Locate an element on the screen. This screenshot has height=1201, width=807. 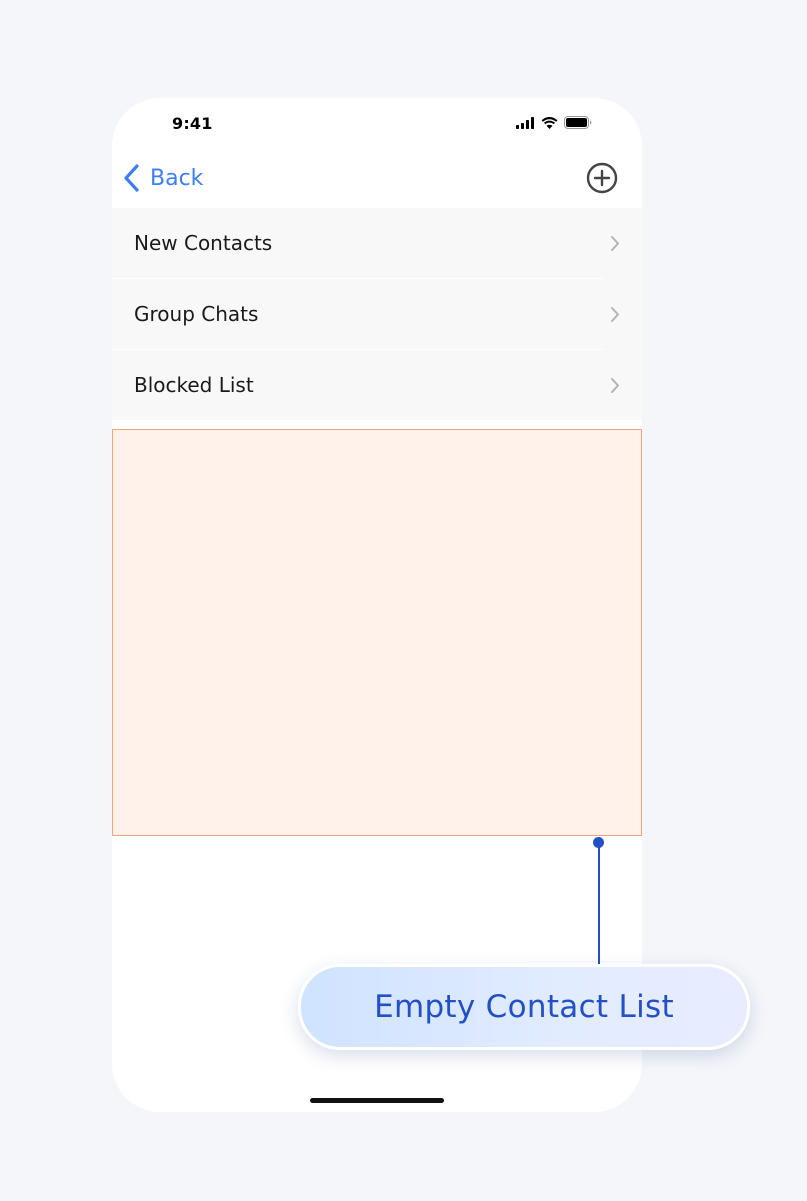
menu-item-group-chats: Group Chats is located at coordinates (377, 314).